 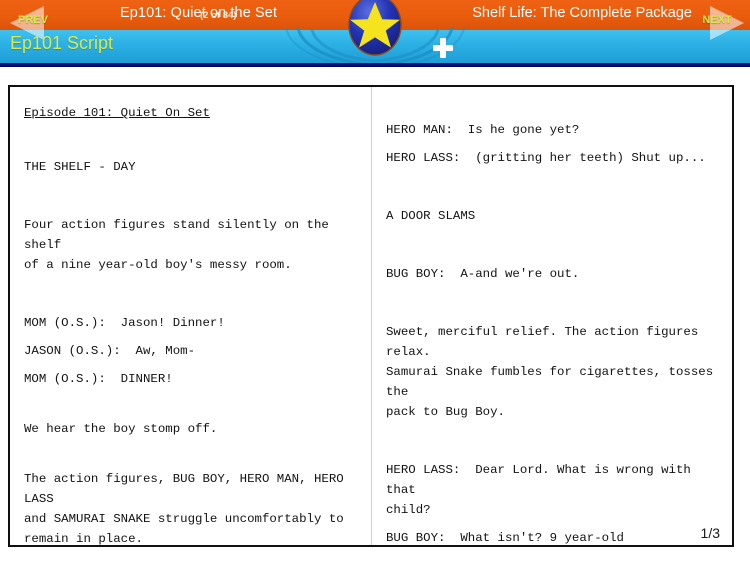 What do you see at coordinates (483, 274) in the screenshot?
I see `script-block: BUG BOY: A-and we're out.` at bounding box center [483, 274].